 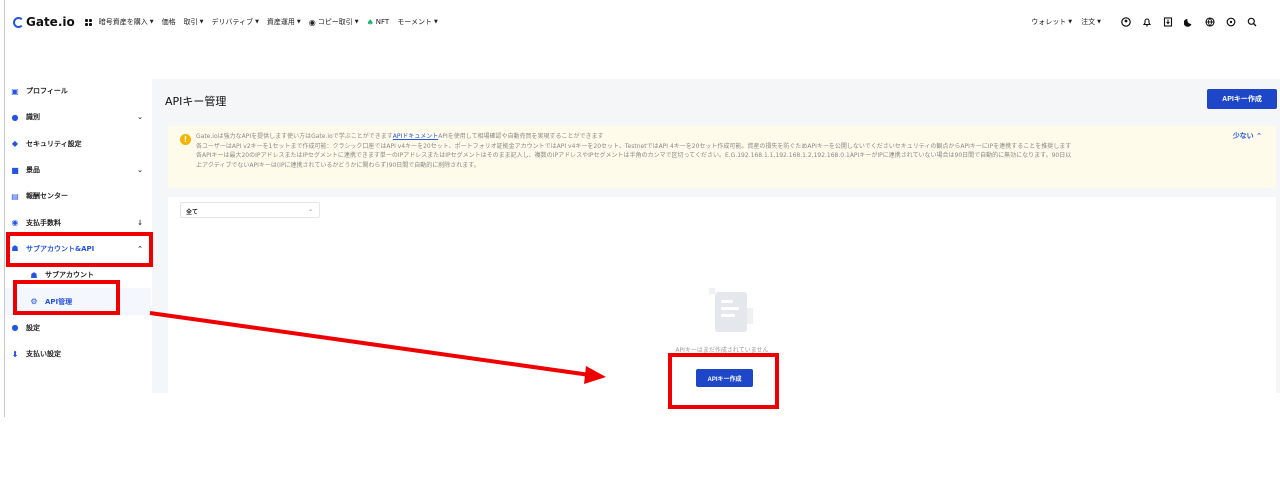 What do you see at coordinates (312, 22) in the screenshot?
I see `copy-icon: ◉` at bounding box center [312, 22].